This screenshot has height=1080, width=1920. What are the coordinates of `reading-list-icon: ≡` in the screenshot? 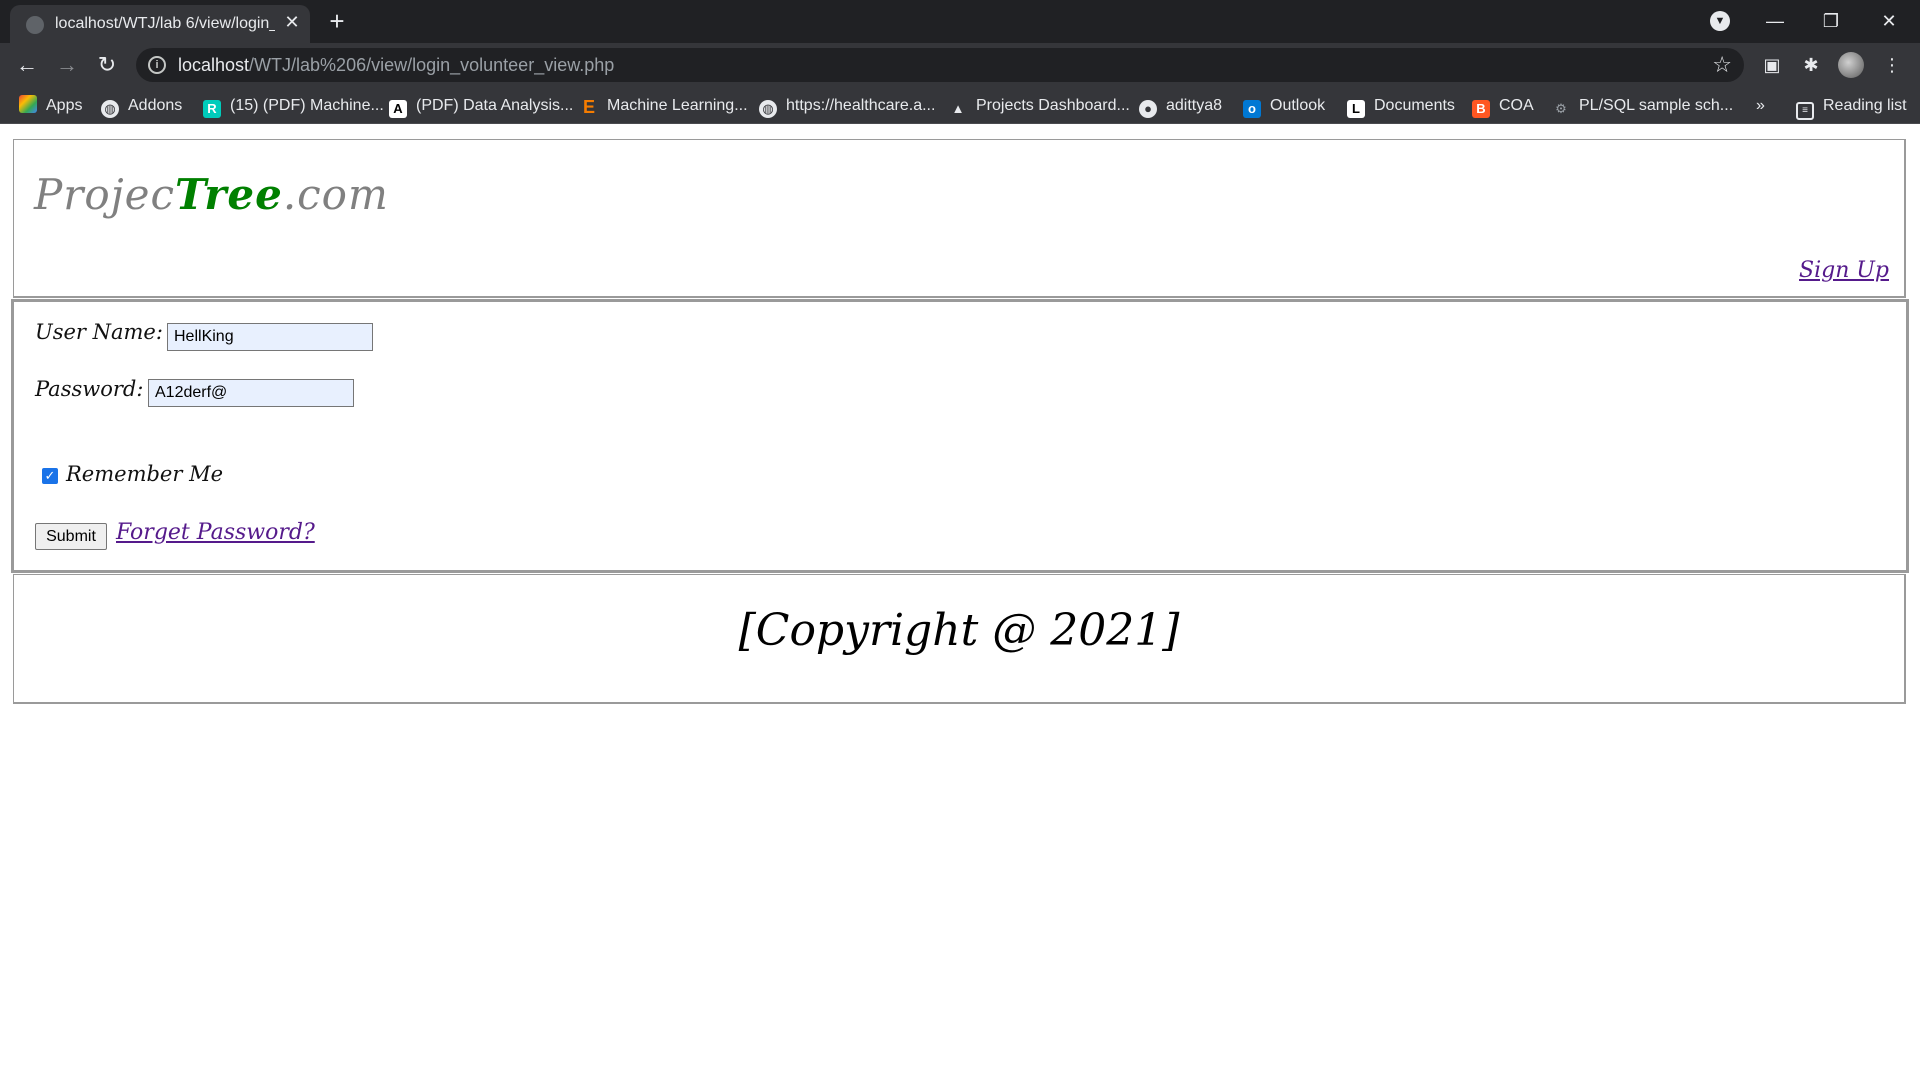 It's located at (1805, 111).